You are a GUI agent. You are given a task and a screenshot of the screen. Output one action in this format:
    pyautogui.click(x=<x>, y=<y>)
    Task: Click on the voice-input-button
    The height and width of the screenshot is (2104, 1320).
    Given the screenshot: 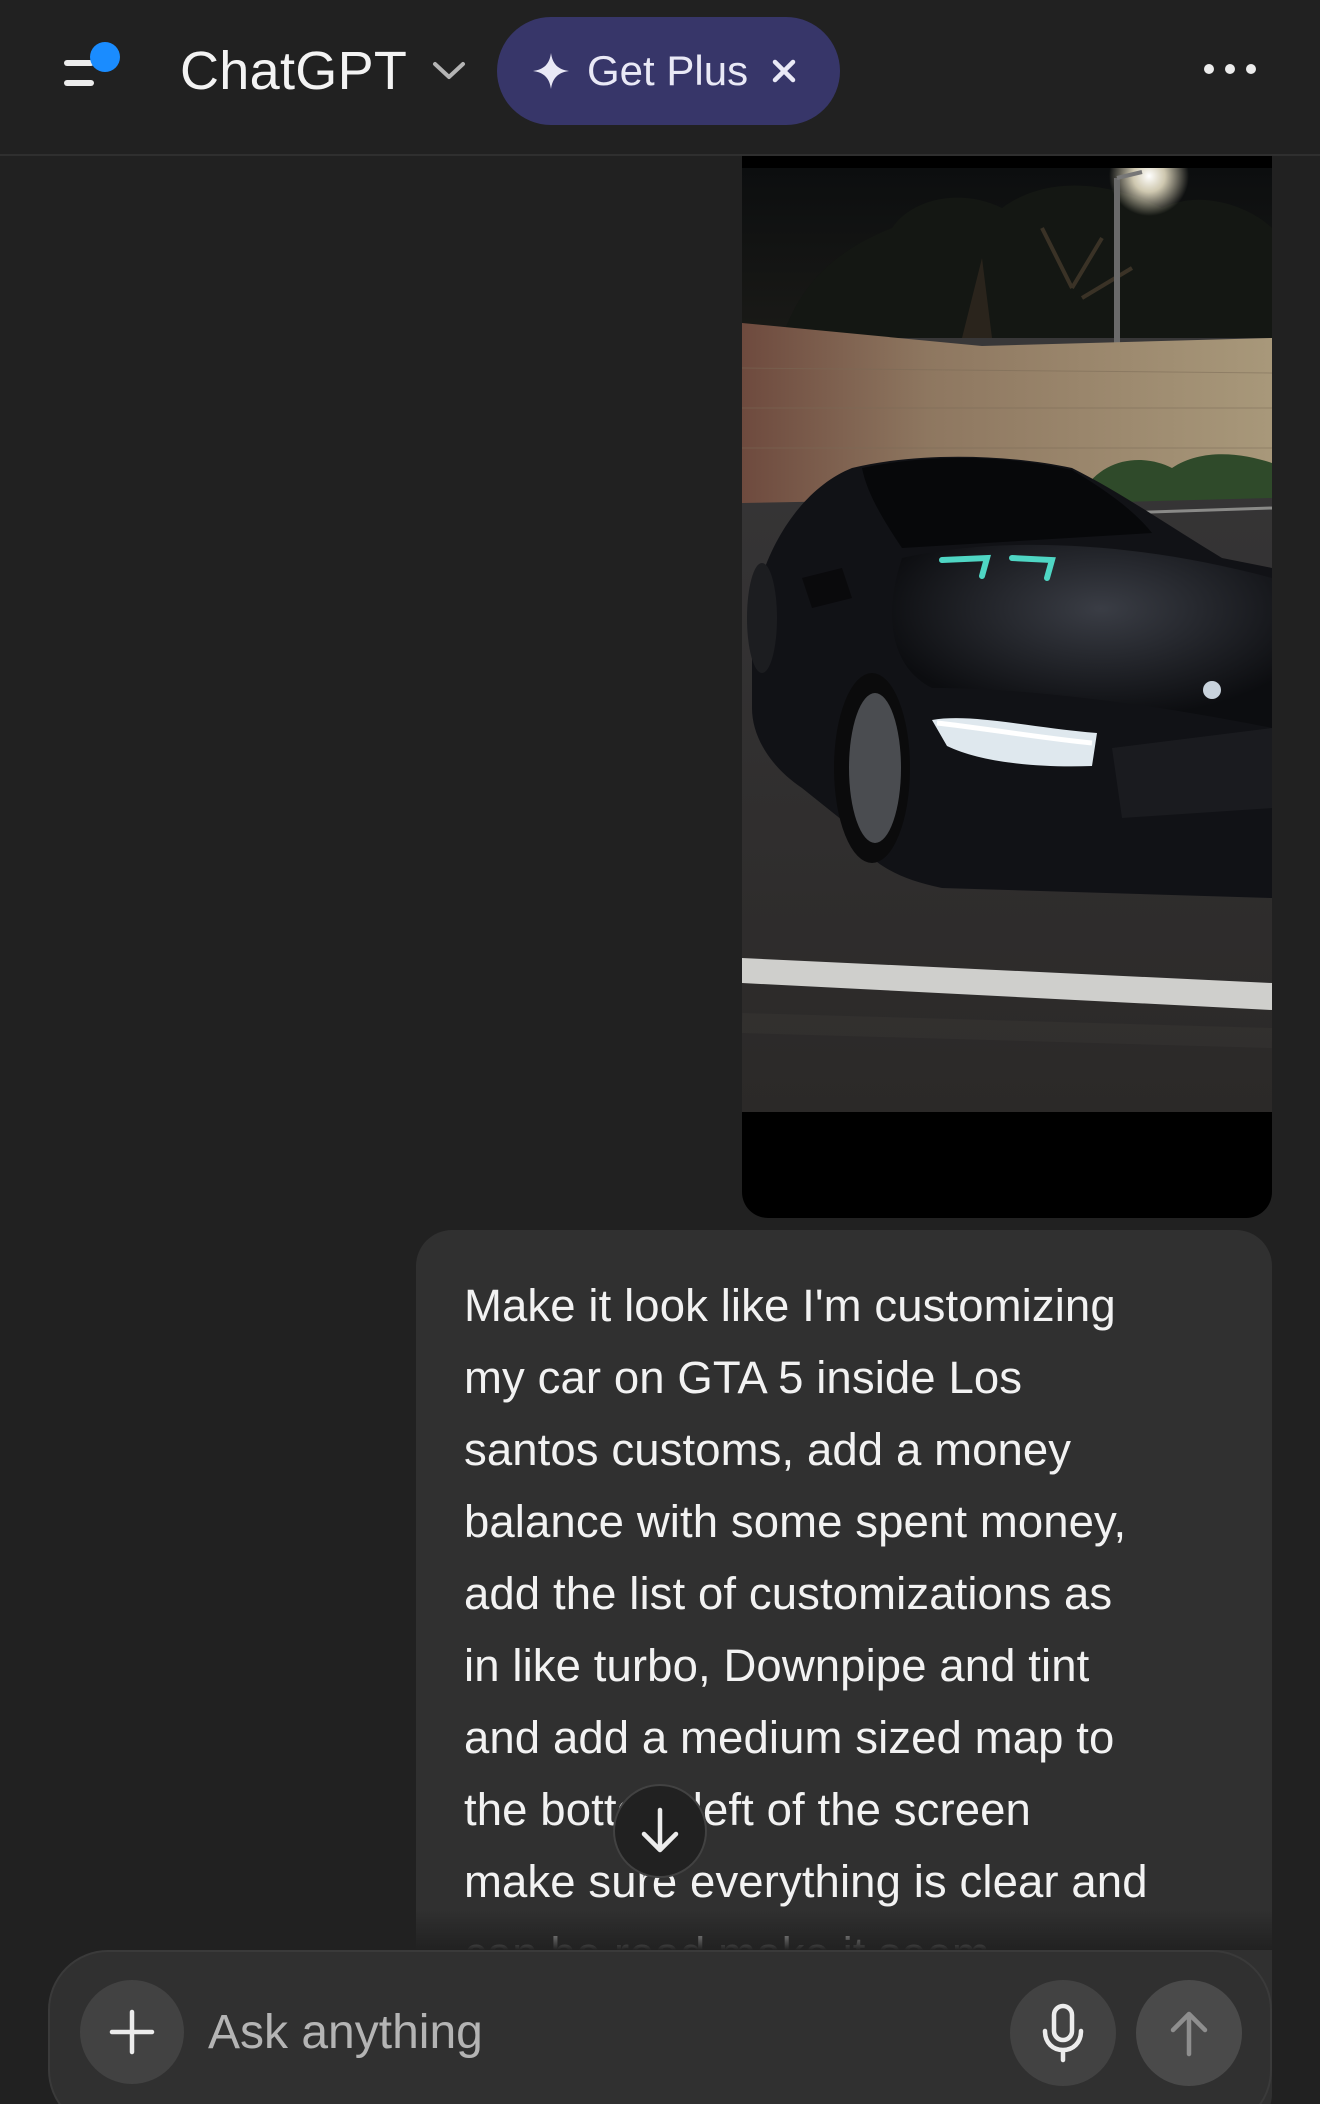 What is the action you would take?
    pyautogui.click(x=1063, y=2033)
    